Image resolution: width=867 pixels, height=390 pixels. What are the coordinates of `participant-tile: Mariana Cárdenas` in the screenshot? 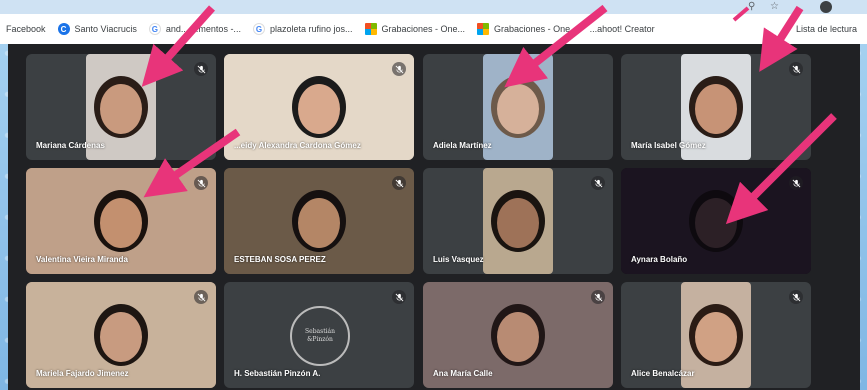 It's located at (121, 107).